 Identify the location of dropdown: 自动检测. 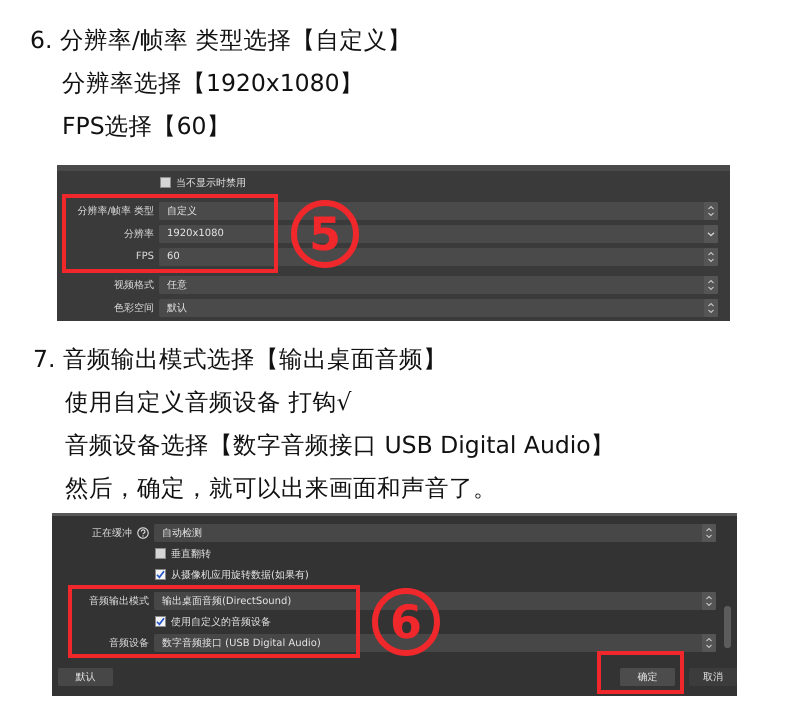
(435, 533).